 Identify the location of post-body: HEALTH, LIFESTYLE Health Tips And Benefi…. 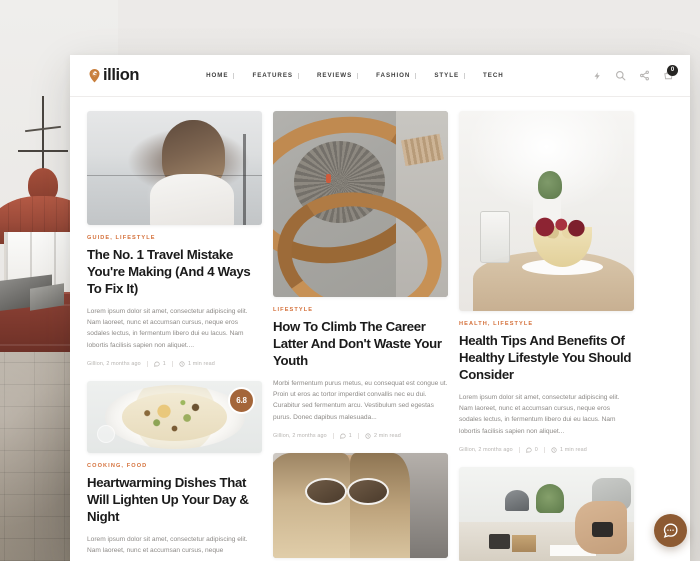
(546, 382).